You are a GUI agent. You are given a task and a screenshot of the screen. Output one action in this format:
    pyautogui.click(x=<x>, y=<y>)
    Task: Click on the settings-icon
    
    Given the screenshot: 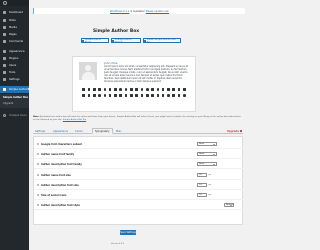 What is the action you would take?
    pyautogui.click(x=4, y=79)
    